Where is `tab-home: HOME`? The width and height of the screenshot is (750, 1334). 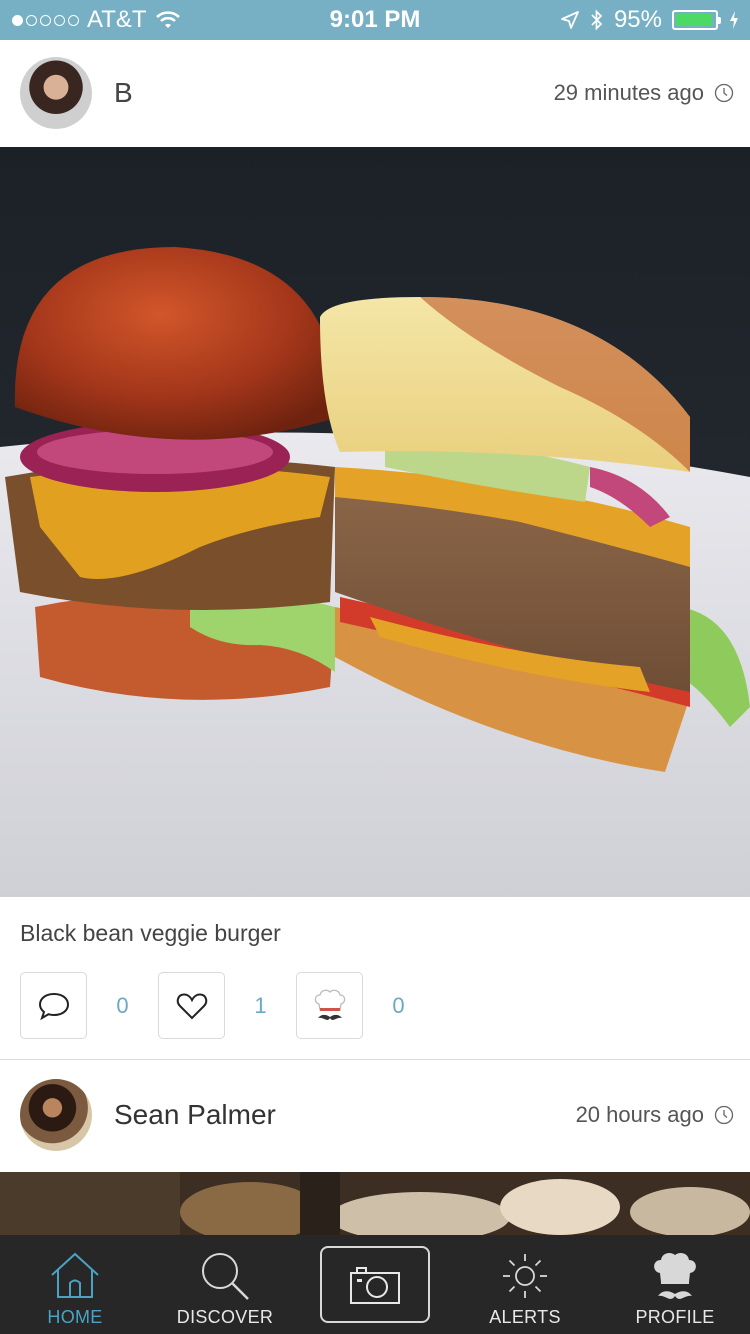
tab-home: HOME is located at coordinates (75, 1284).